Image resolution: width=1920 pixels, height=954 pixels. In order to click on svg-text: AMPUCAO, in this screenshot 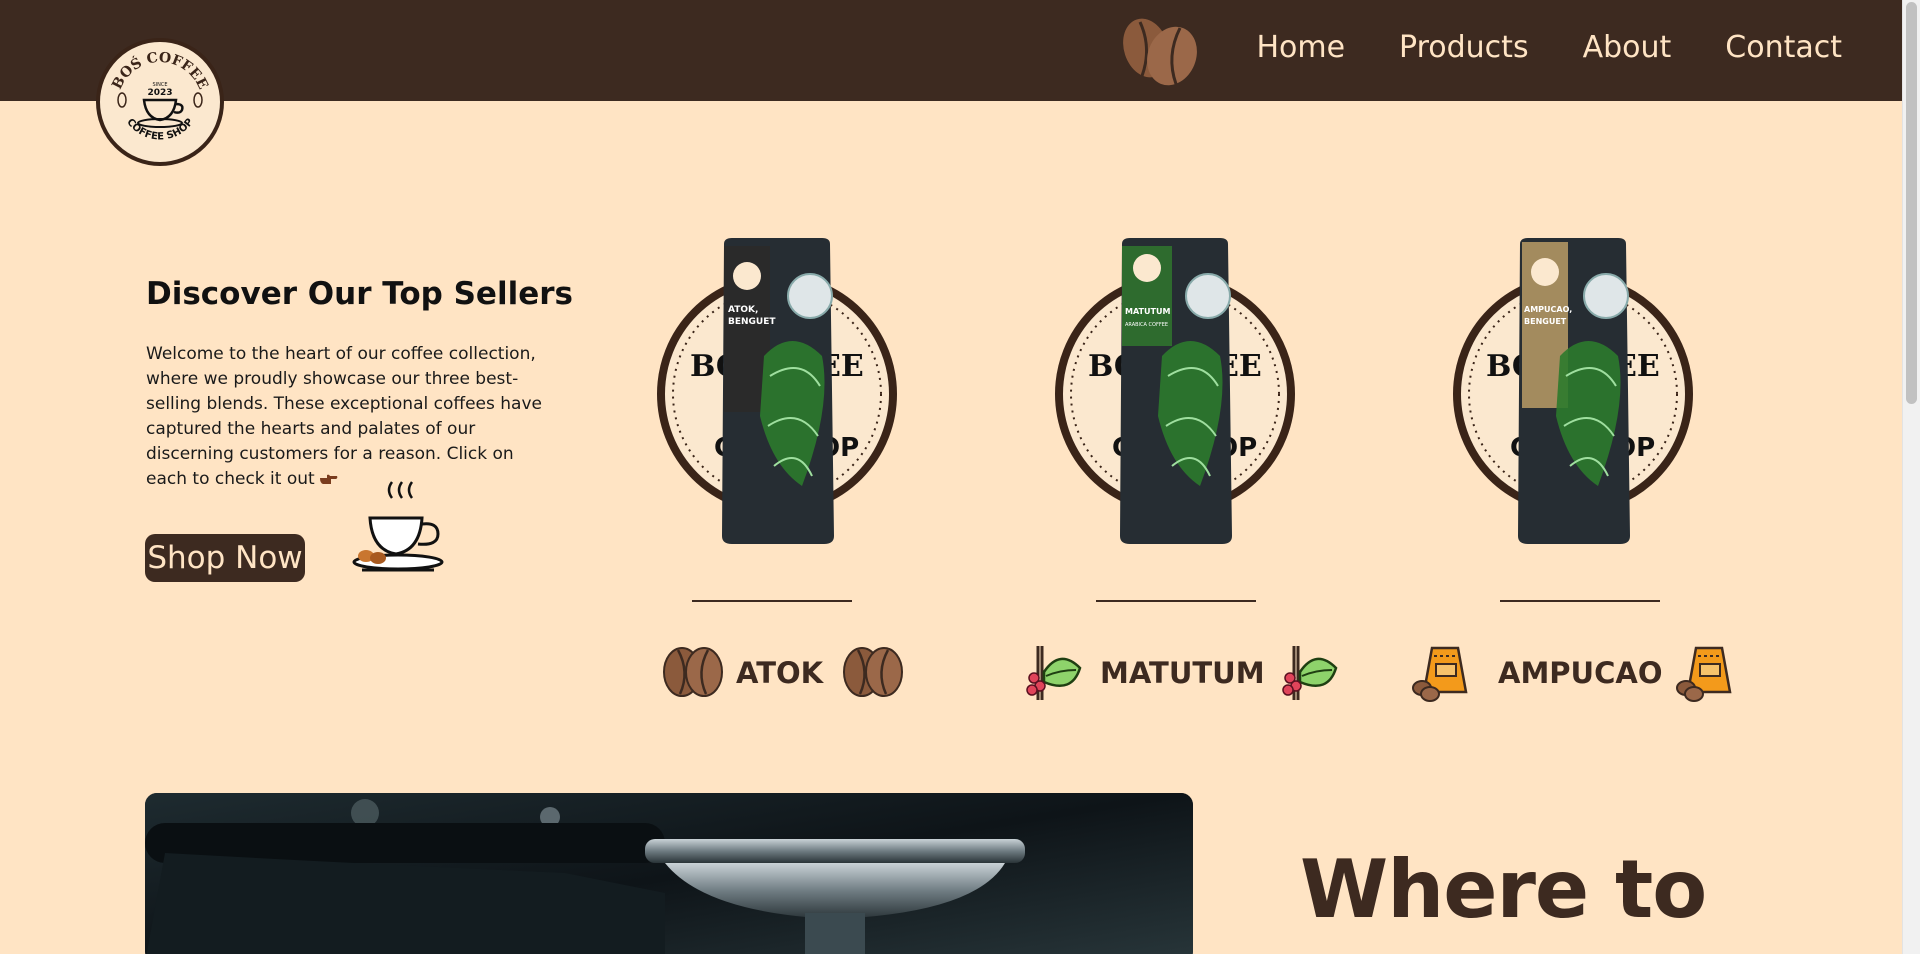, I will do `click(1548, 309)`.